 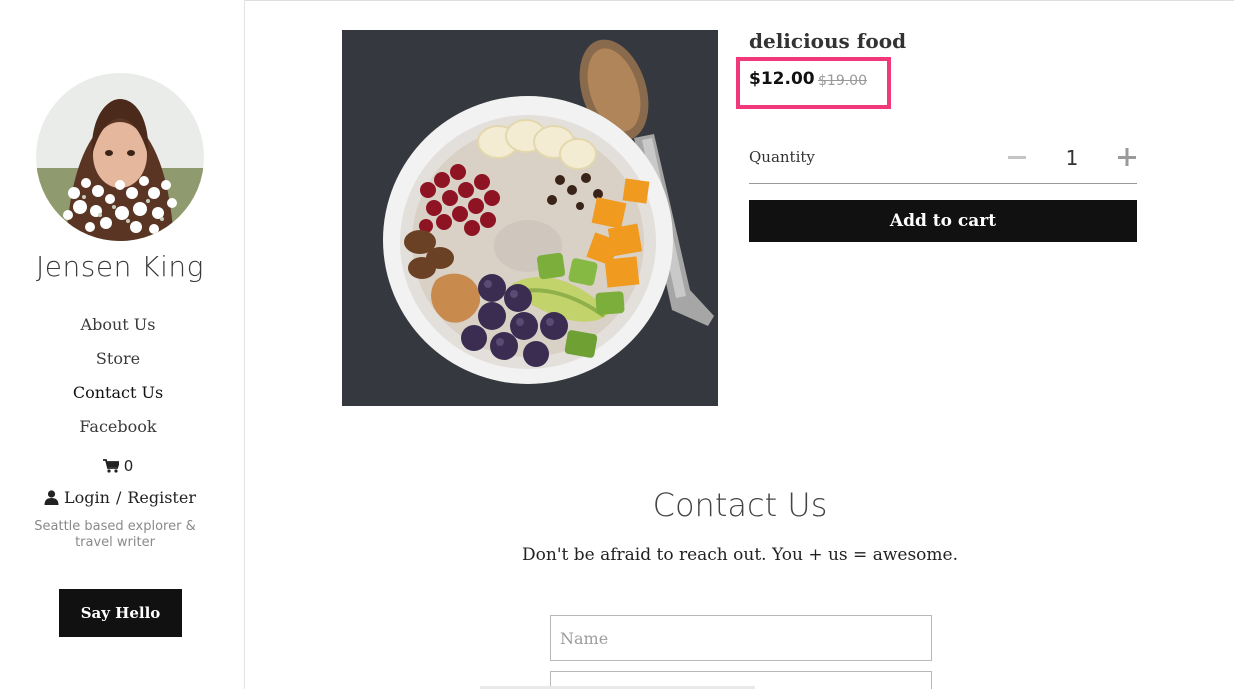 What do you see at coordinates (740, 505) in the screenshot?
I see `contact-title: Contact Us` at bounding box center [740, 505].